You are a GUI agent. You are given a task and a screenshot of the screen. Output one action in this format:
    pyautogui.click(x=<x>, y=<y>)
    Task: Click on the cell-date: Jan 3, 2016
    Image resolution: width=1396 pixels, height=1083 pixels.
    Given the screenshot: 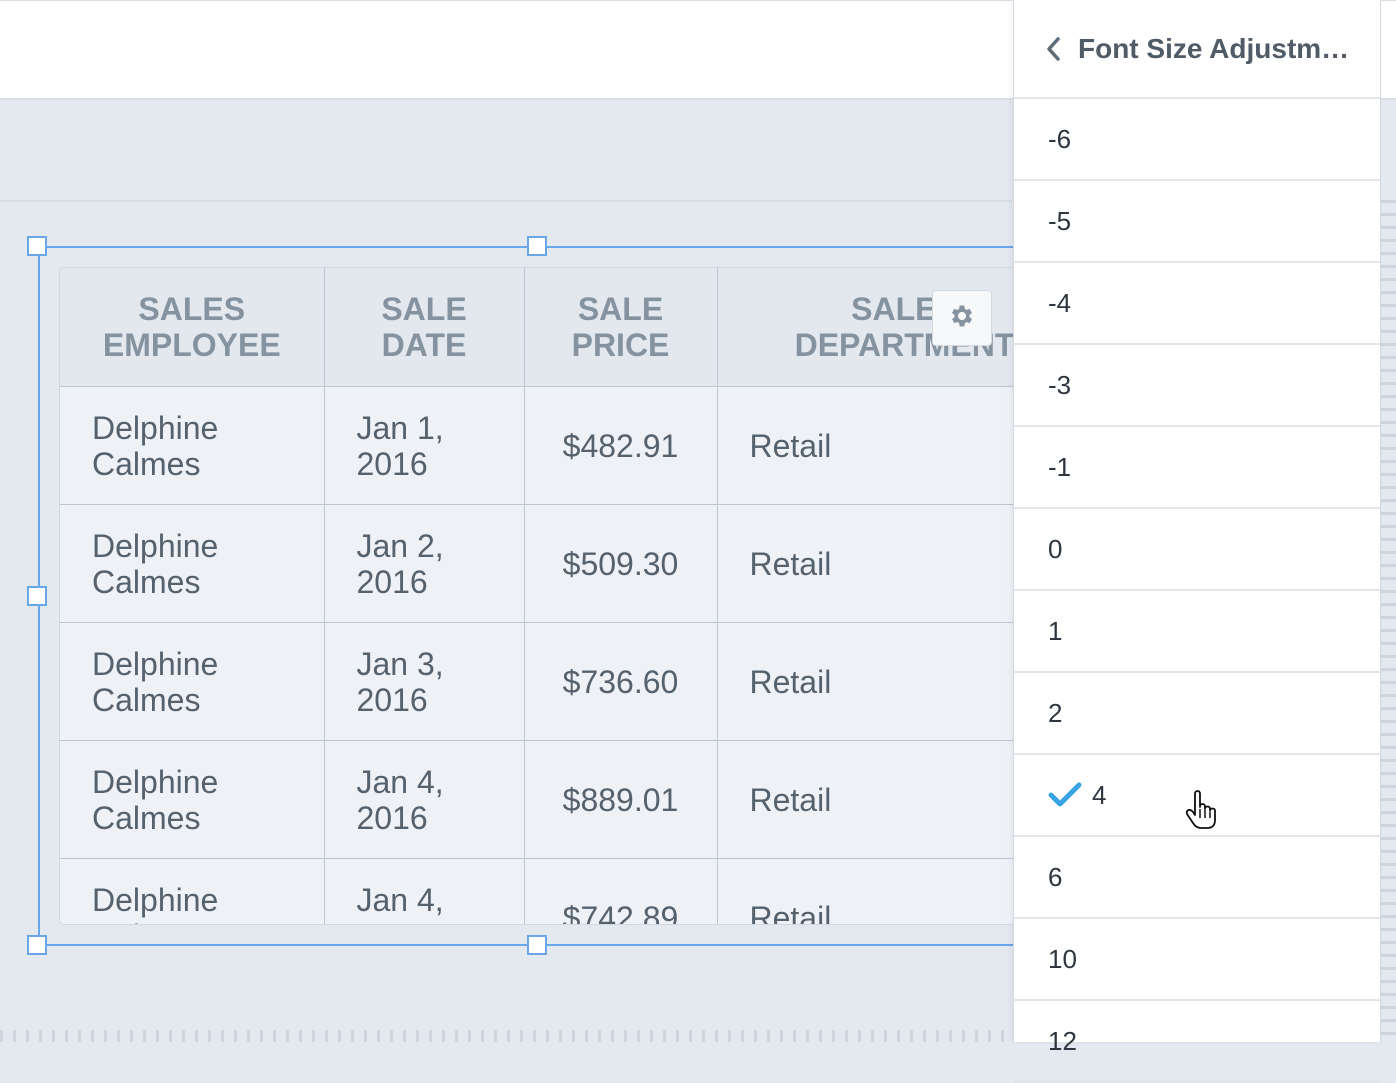 What is the action you would take?
    pyautogui.click(x=424, y=681)
    